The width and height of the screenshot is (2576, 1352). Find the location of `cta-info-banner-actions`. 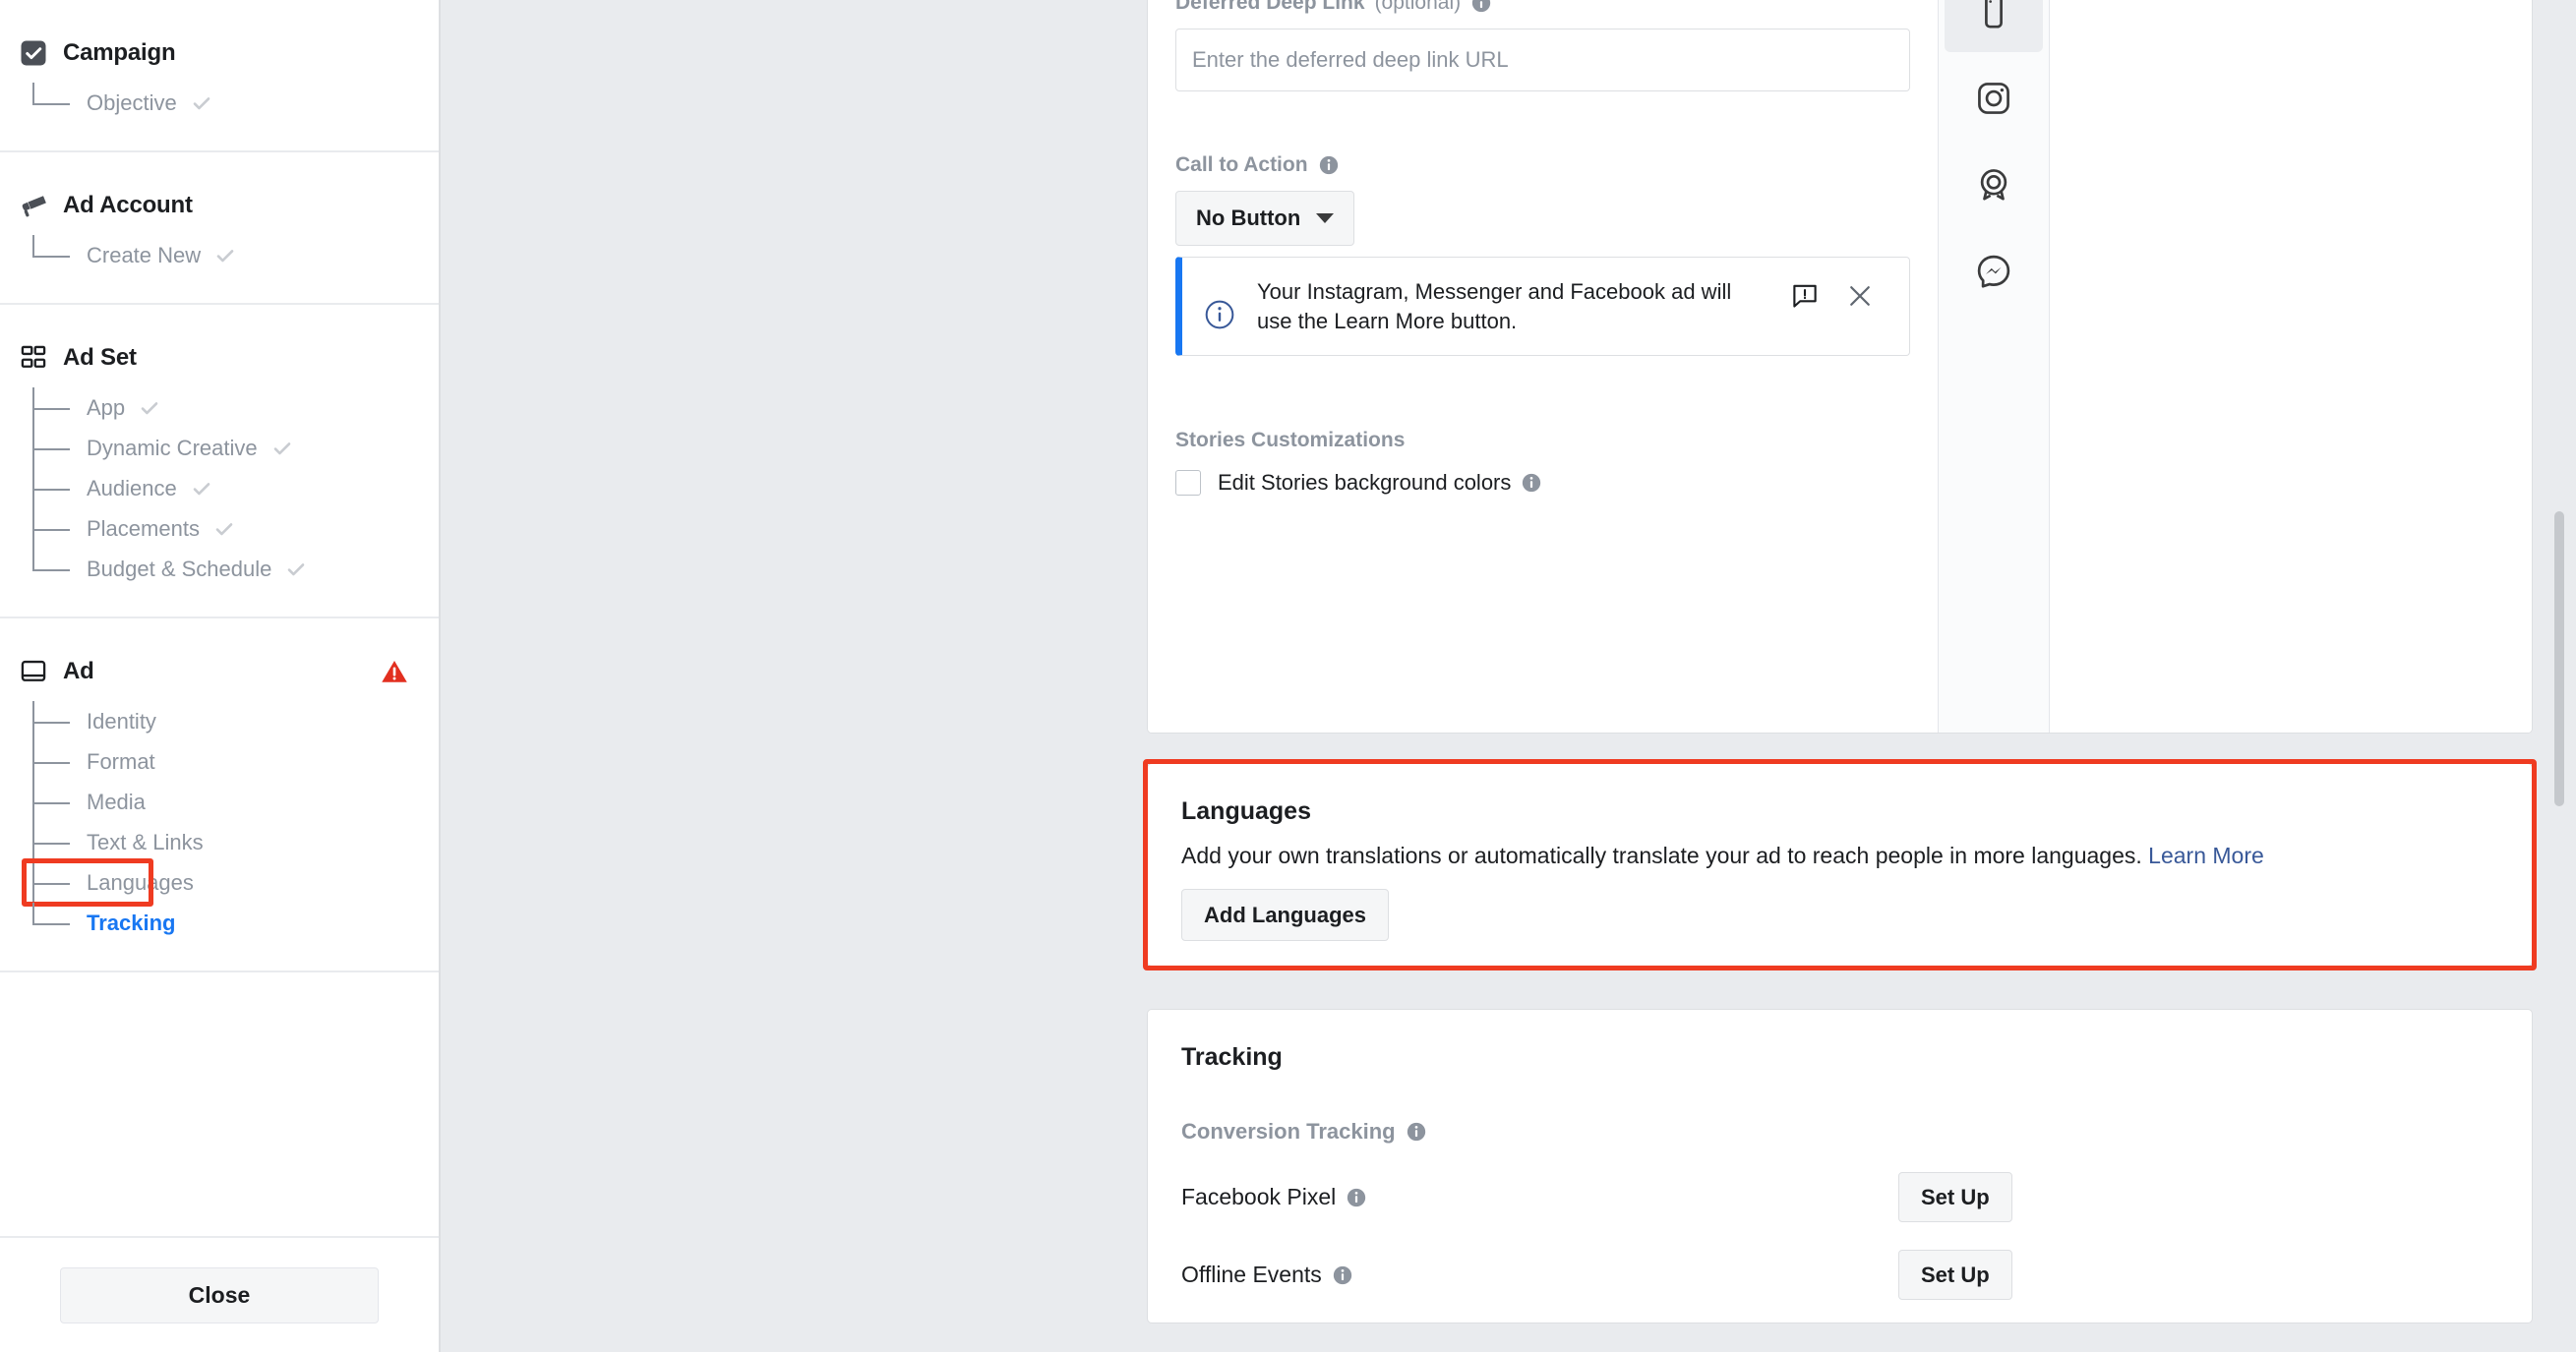

cta-info-banner-actions is located at coordinates (1832, 297).